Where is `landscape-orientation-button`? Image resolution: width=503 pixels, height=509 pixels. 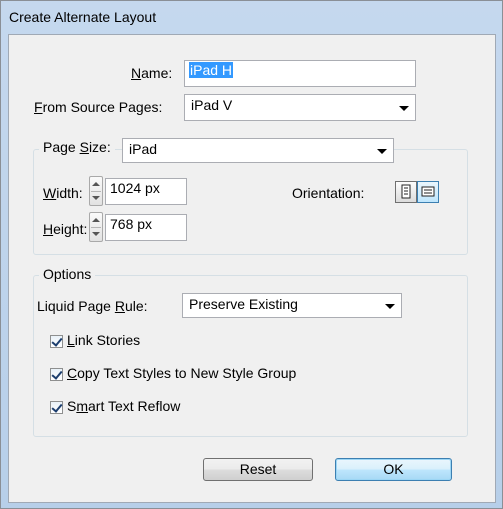
landscape-orientation-button is located at coordinates (428, 192).